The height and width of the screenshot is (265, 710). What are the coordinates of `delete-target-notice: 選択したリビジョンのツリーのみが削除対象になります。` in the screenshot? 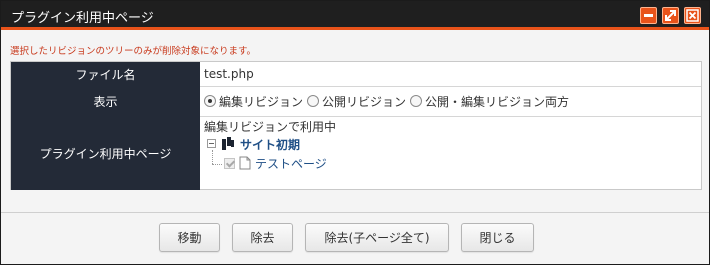 It's located at (133, 51).